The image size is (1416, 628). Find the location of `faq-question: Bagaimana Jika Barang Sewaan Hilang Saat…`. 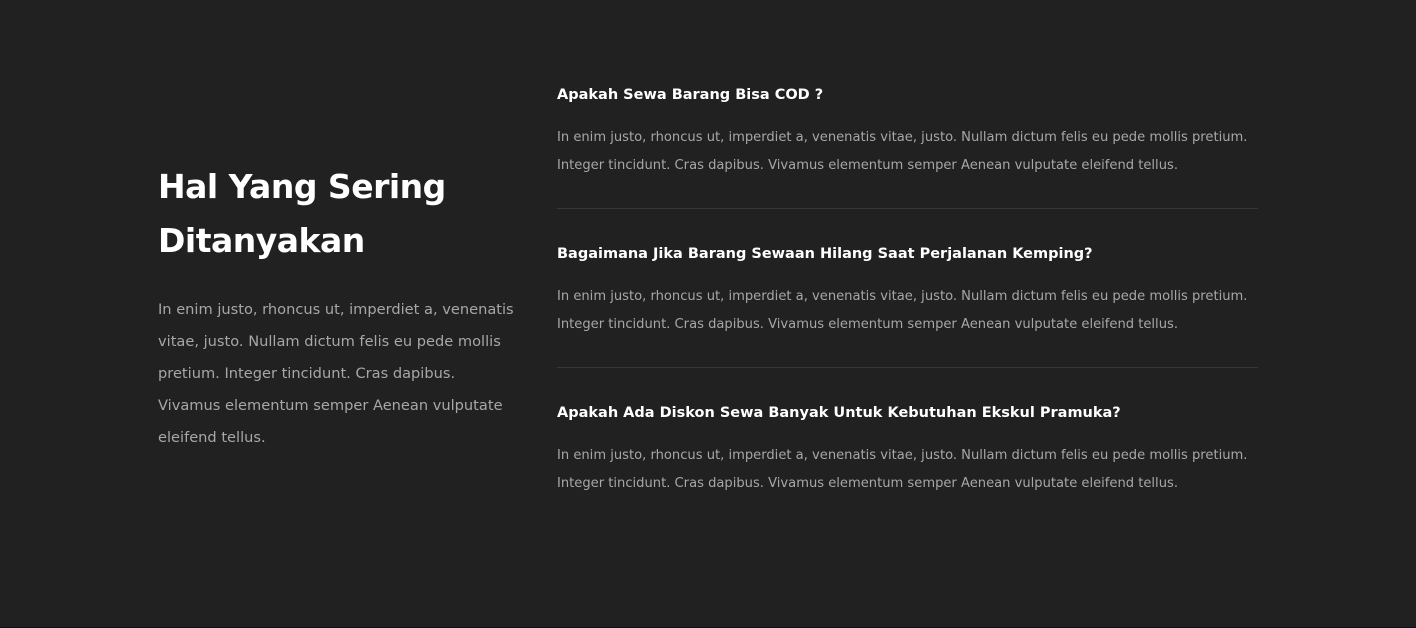

faq-question: Bagaimana Jika Barang Sewaan Hilang Saat… is located at coordinates (825, 254).